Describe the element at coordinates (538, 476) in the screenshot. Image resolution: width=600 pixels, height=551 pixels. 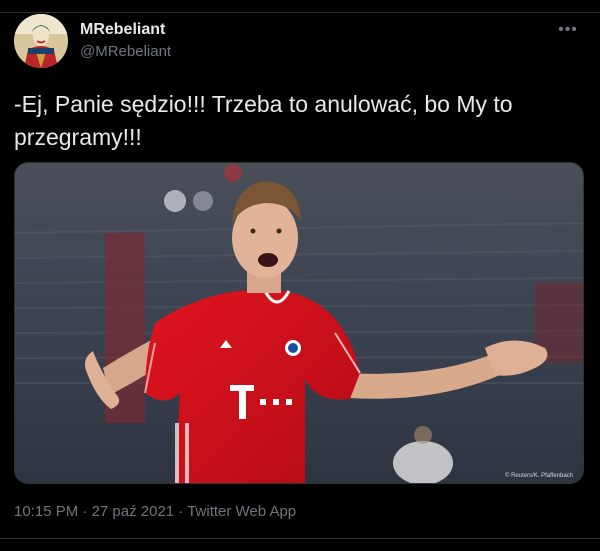
I see `photo-credit: © Reuters/K. Pfaffenbach` at that location.